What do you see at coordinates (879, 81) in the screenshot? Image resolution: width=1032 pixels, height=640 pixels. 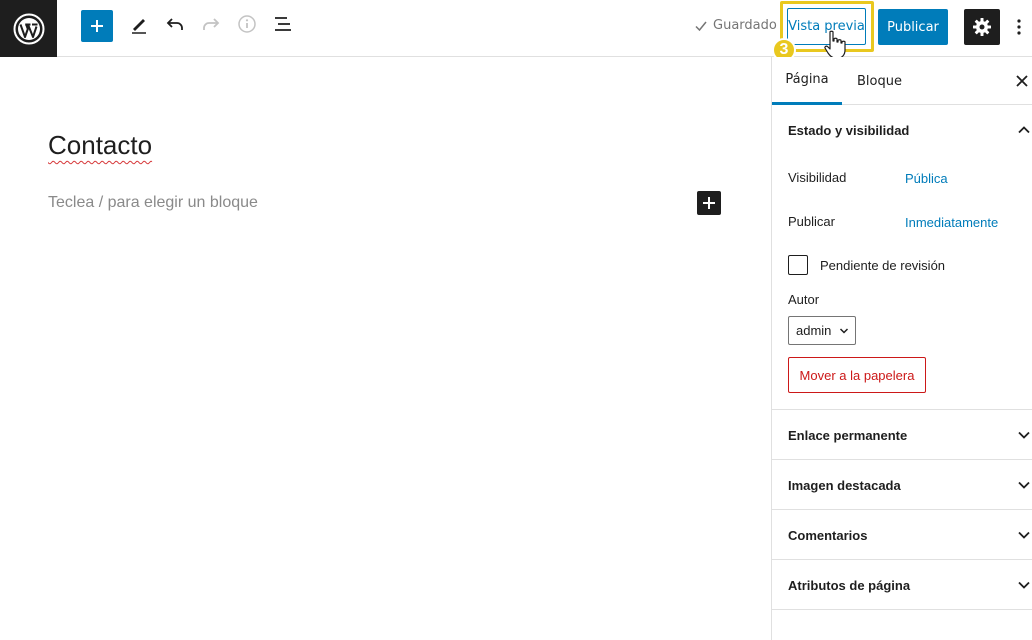 I see `tab-block: Bloque` at bounding box center [879, 81].